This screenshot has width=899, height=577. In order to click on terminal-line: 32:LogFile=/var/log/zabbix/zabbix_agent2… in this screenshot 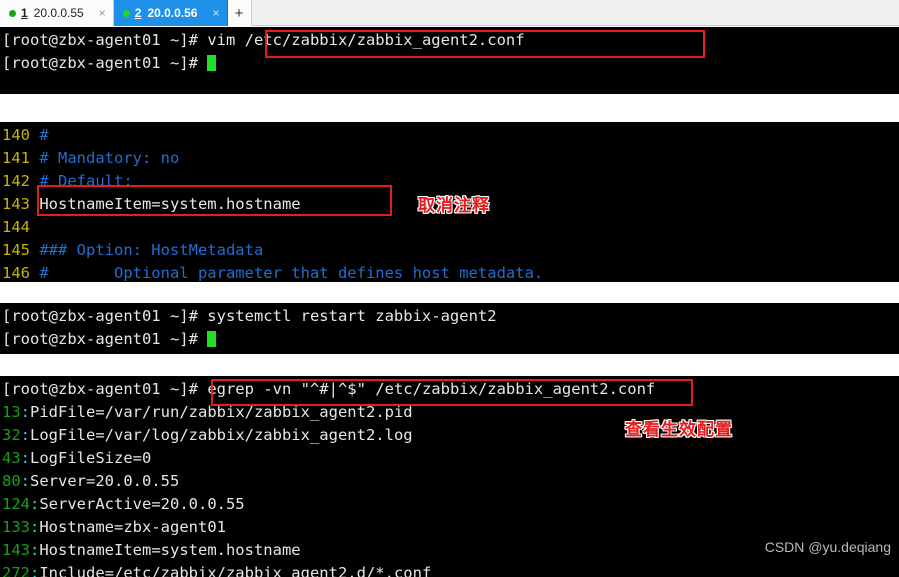, I will do `click(450, 435)`.